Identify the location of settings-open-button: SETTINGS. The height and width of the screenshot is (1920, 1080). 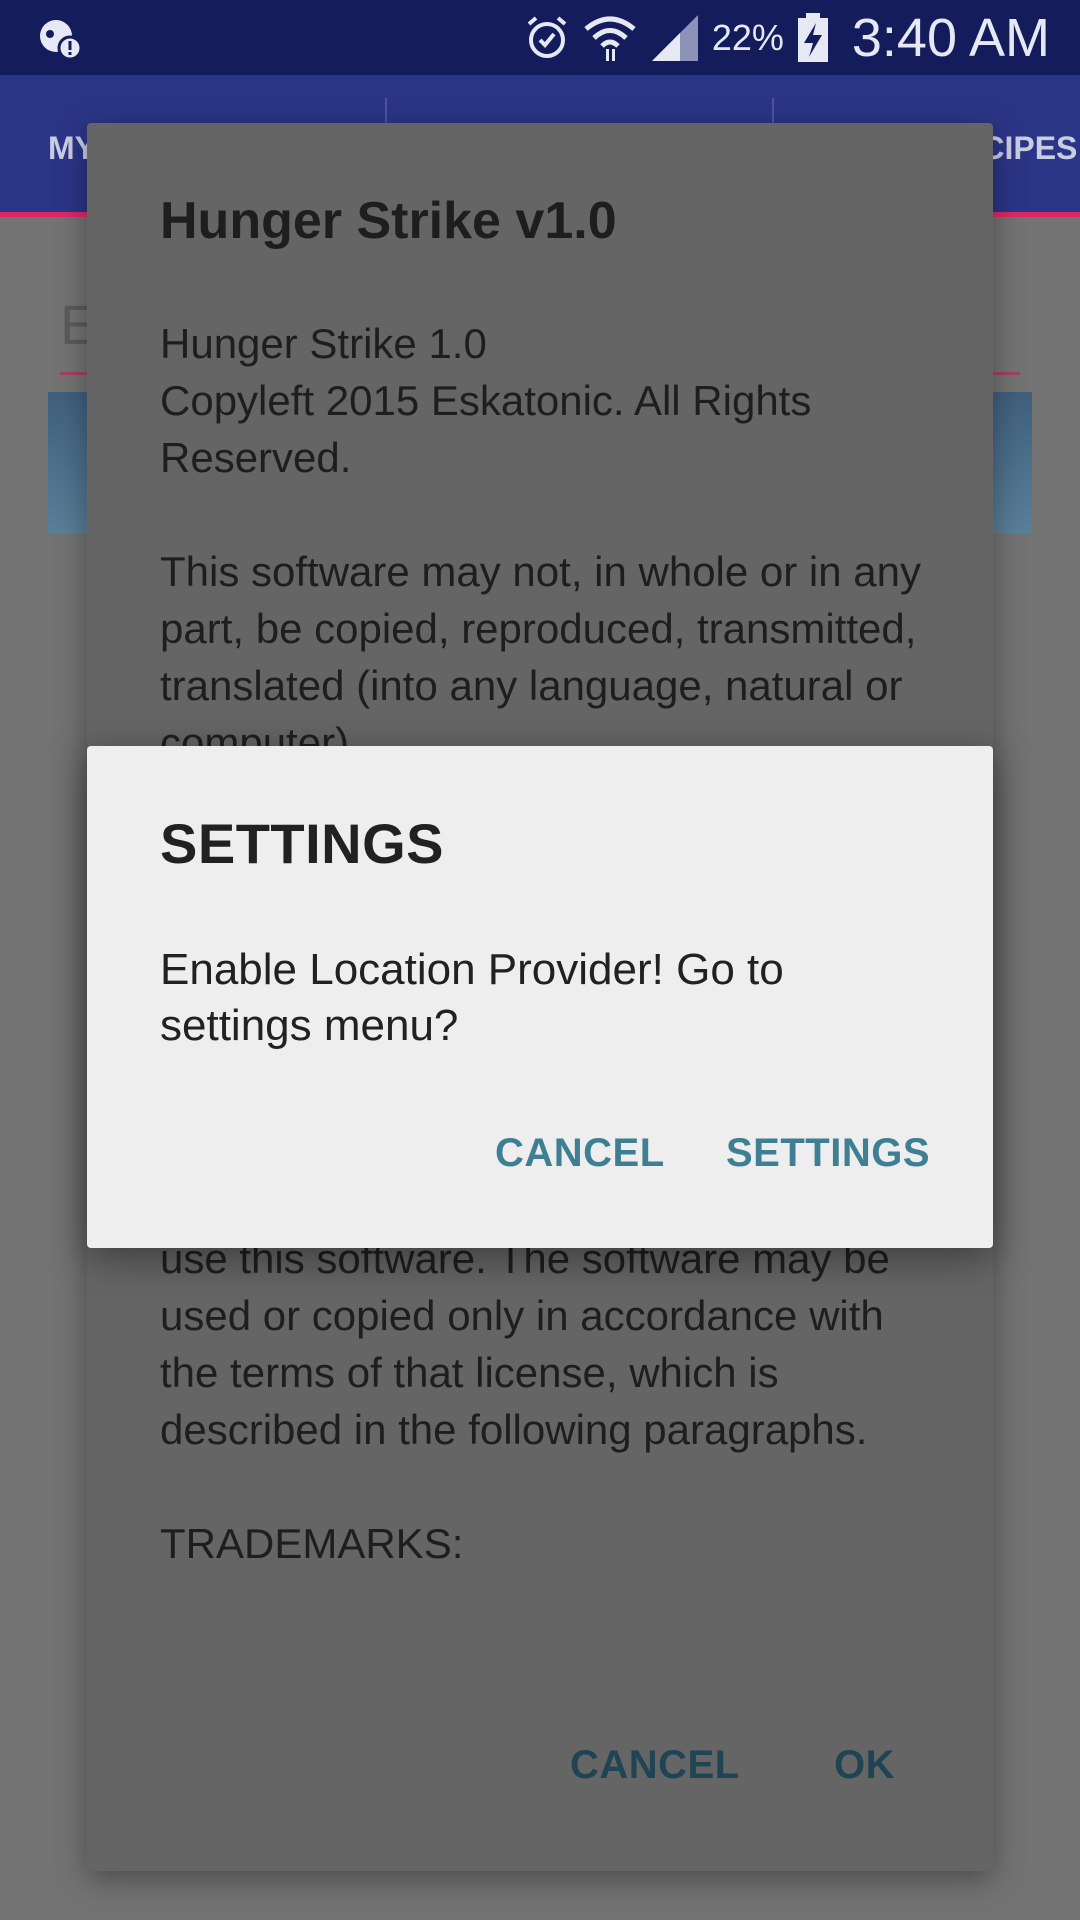
(828, 1153).